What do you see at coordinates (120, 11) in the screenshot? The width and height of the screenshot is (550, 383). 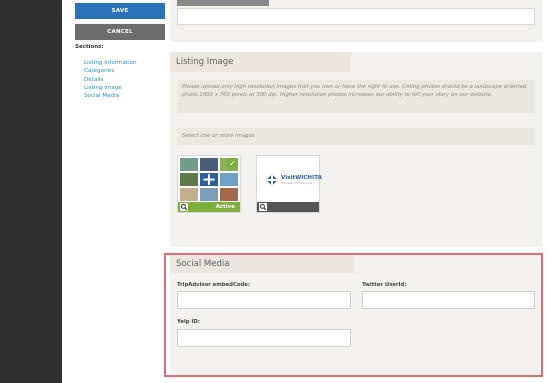 I see `save-button: SAVE` at bounding box center [120, 11].